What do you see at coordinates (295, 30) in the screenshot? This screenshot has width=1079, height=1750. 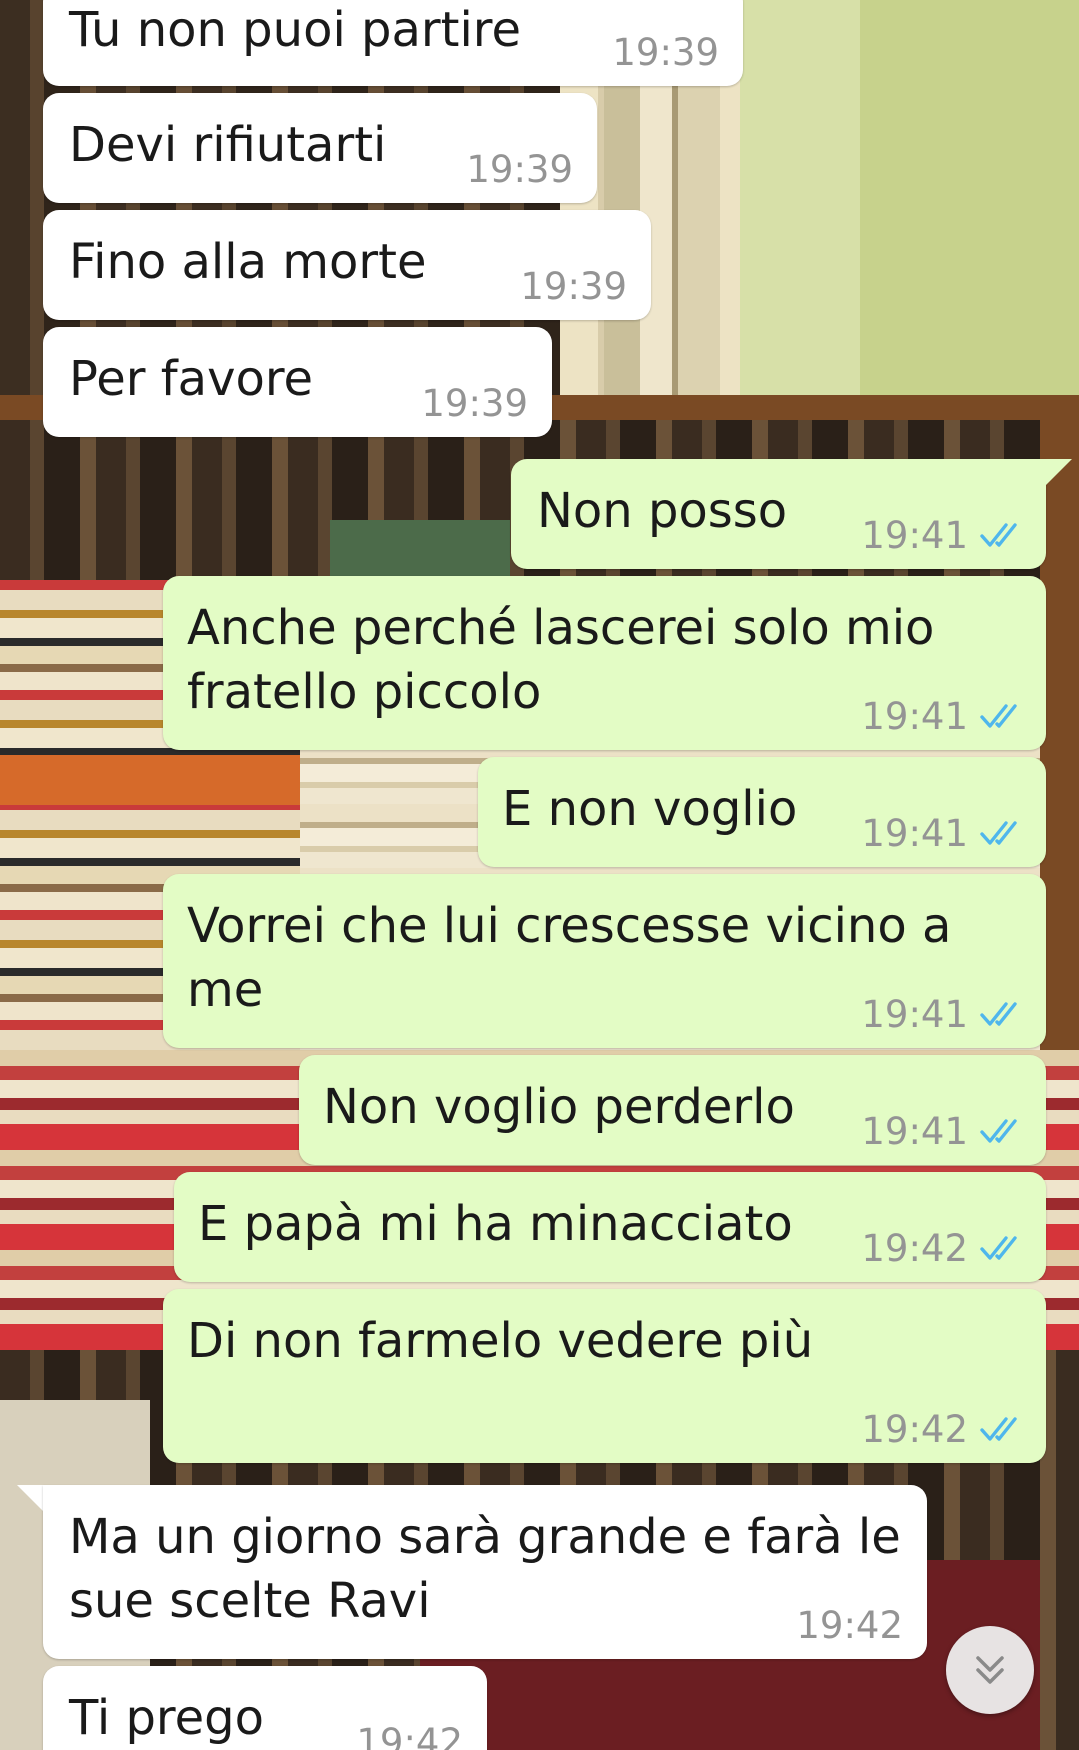 I see `message-text: Tu non puoi partire` at bounding box center [295, 30].